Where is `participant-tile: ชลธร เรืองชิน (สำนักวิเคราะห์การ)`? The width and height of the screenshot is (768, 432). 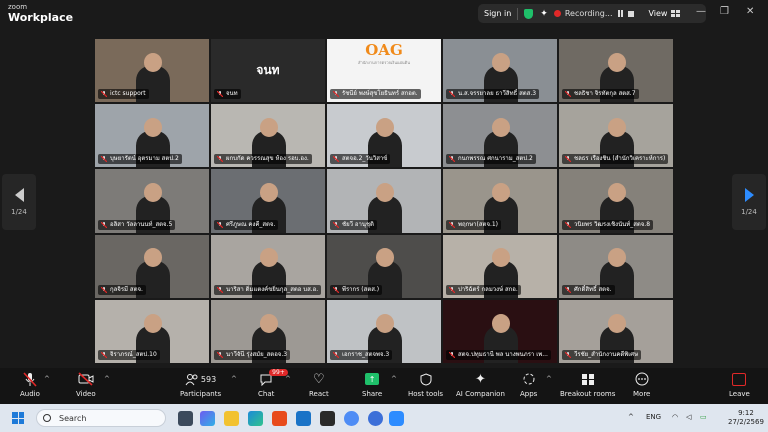 participant-tile: ชลธร เรืองชิน (สำนักวิเคราะห์การ) is located at coordinates (616, 136).